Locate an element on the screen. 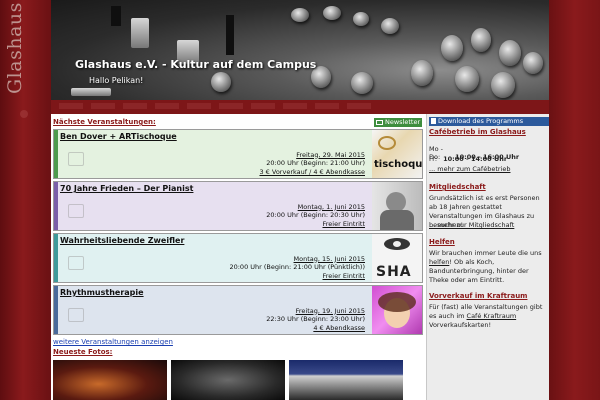  document-icon is located at coordinates (433, 121).